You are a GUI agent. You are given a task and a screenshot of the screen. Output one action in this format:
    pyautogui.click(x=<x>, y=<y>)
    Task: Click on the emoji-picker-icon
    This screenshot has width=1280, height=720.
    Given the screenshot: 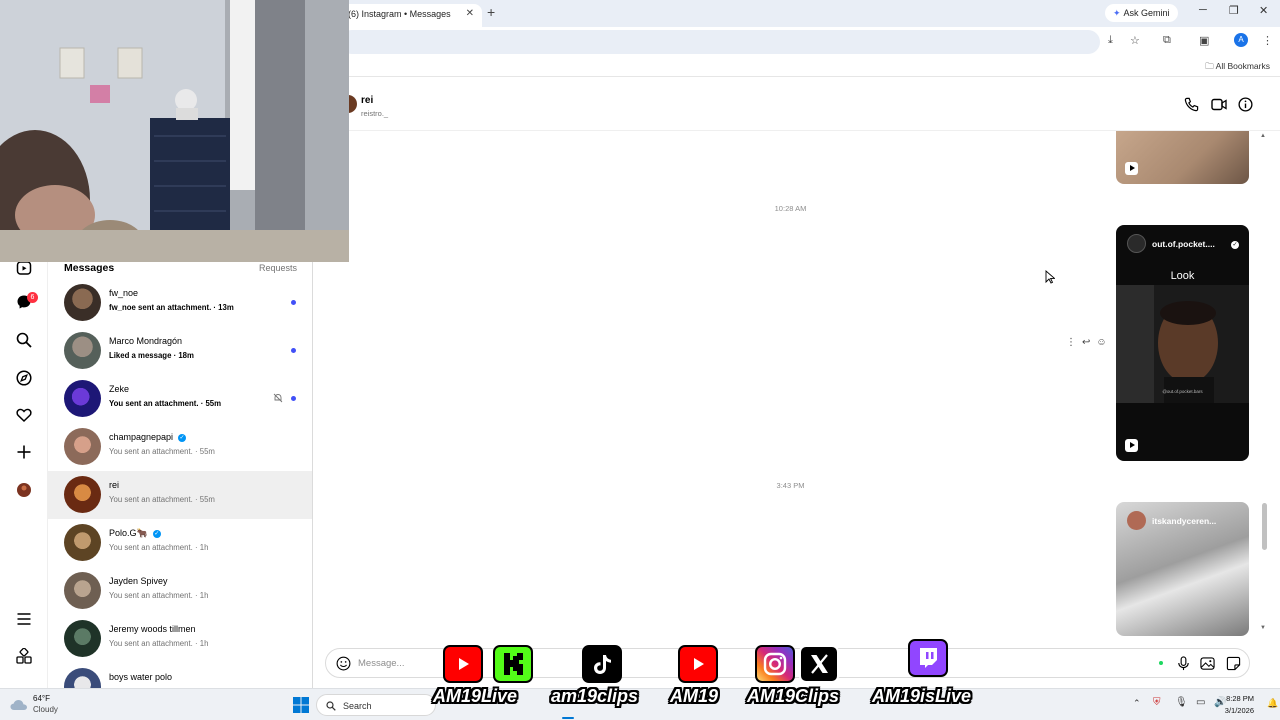 What is the action you would take?
    pyautogui.click(x=343, y=663)
    